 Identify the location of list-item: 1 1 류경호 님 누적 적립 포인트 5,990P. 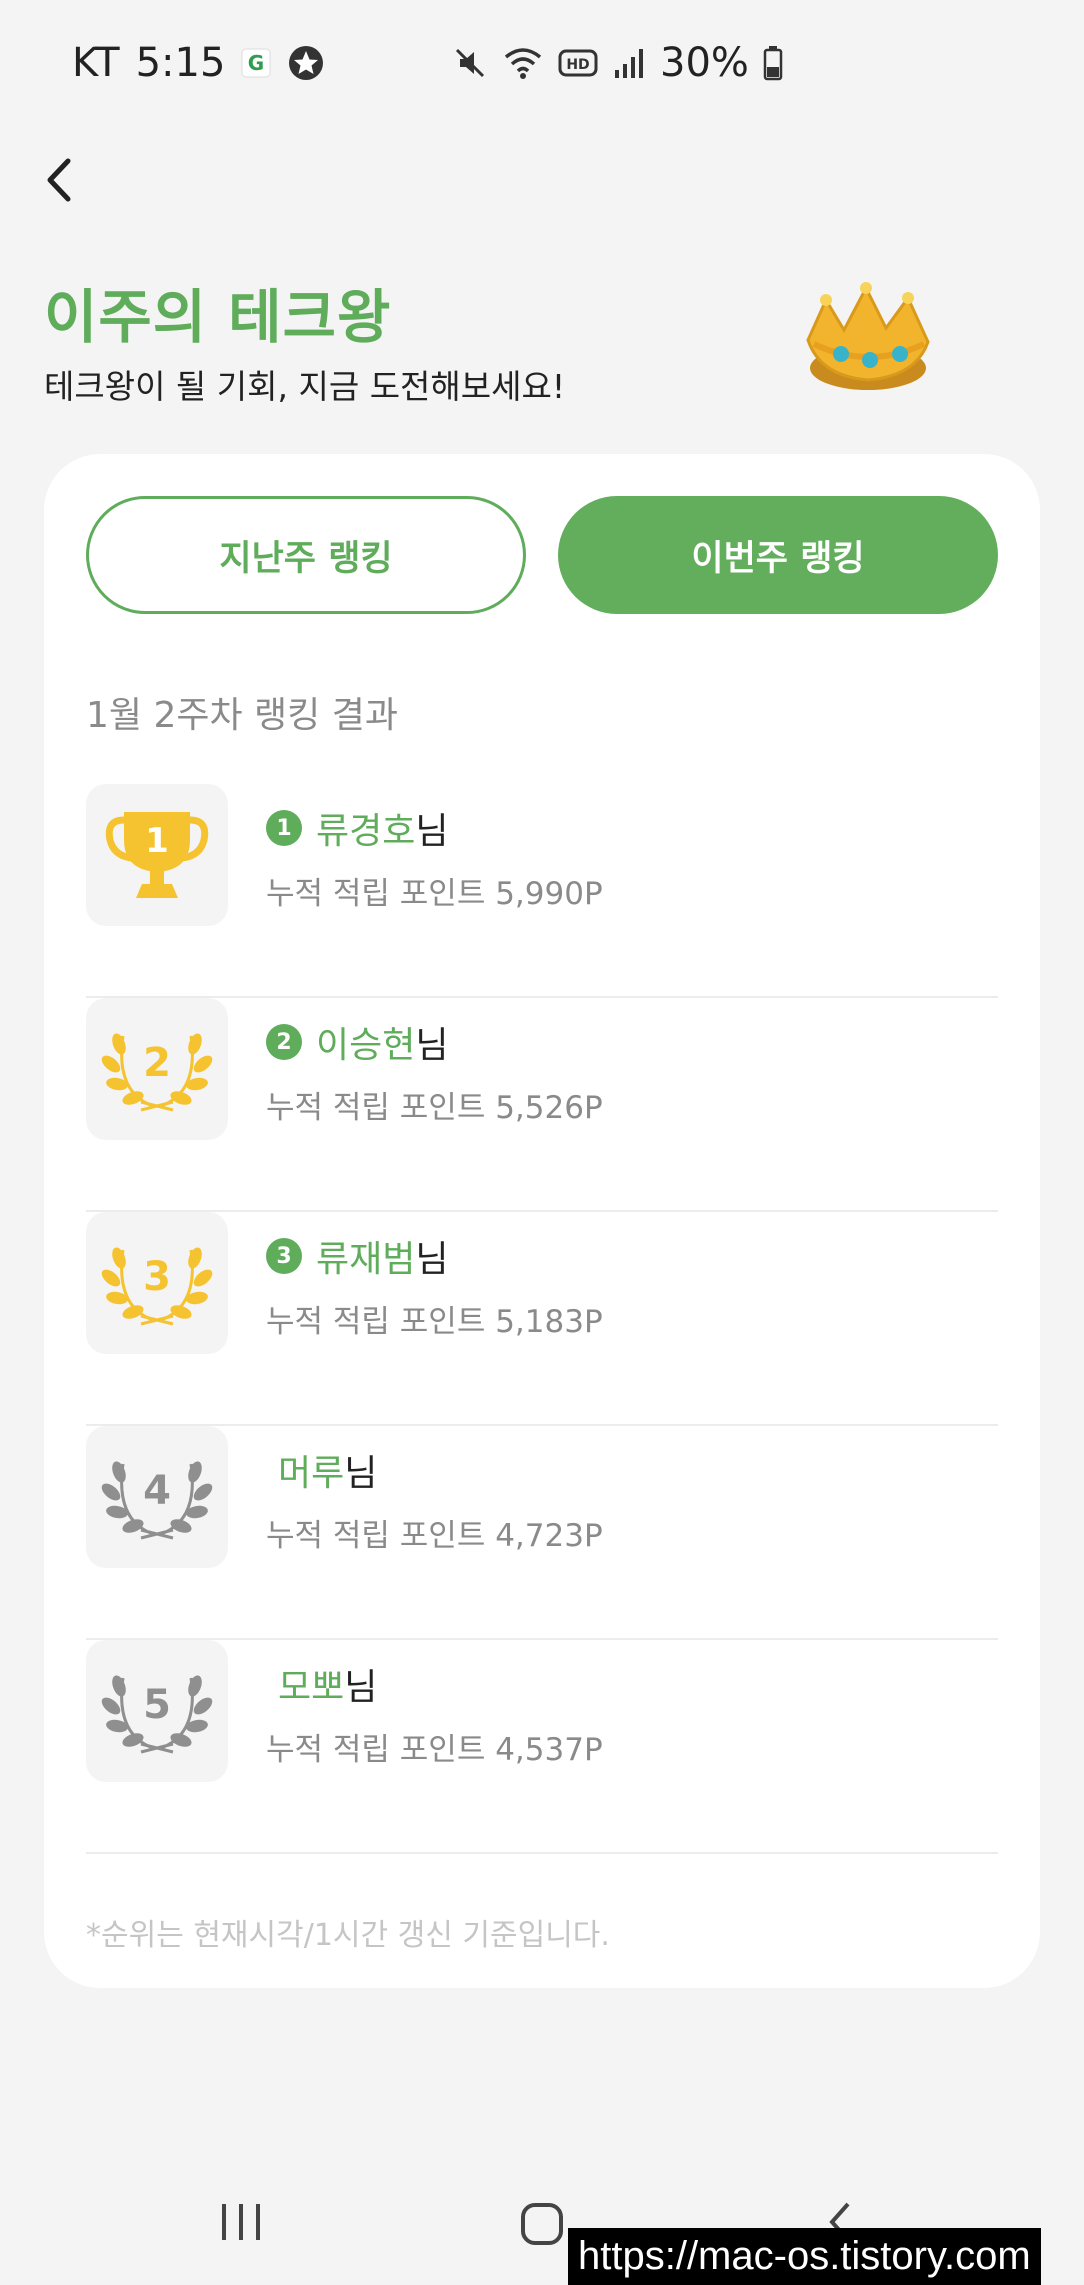
(542, 891).